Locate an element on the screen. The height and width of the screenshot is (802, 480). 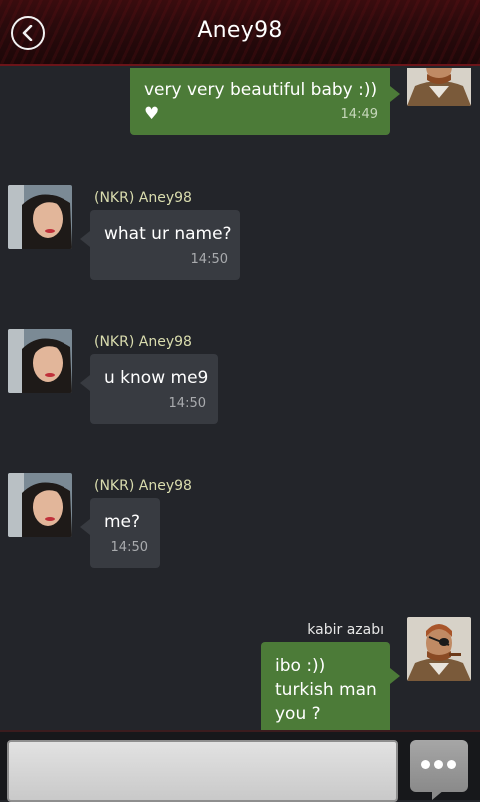
message-bubble: u know me9 14:50 is located at coordinates (154, 389).